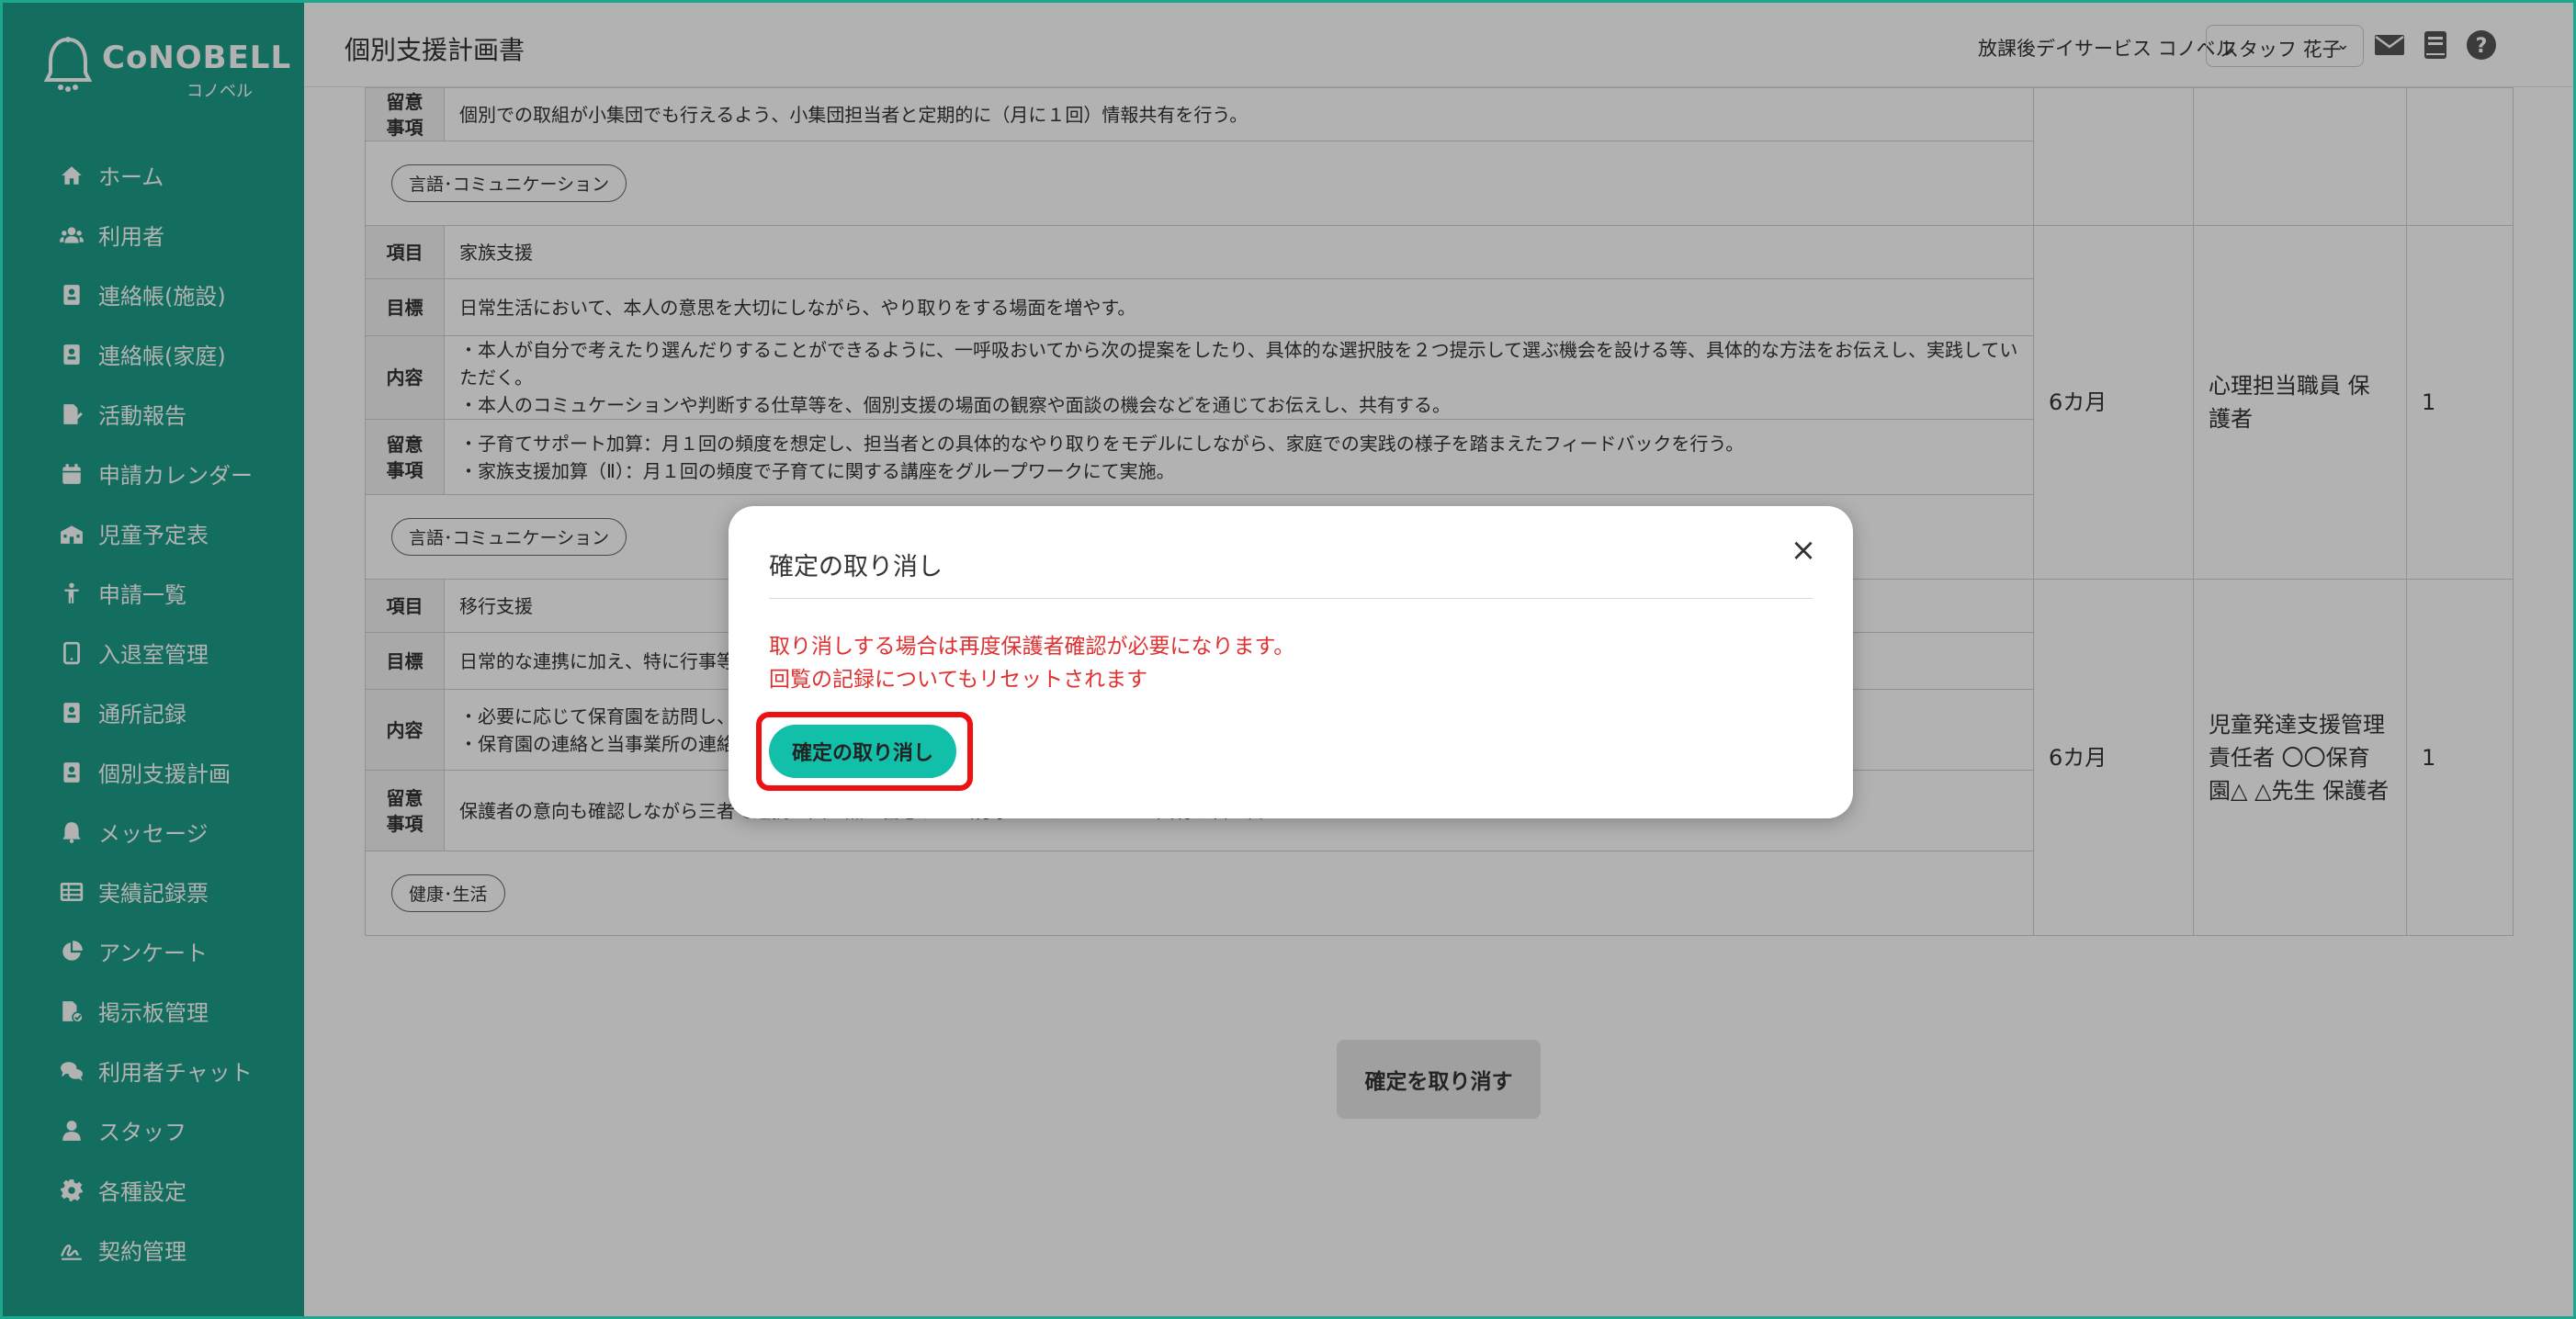 The image size is (2576, 1319). Describe the element at coordinates (862, 751) in the screenshot. I see `confirm-cancel-button: 確定の取り消し` at that location.